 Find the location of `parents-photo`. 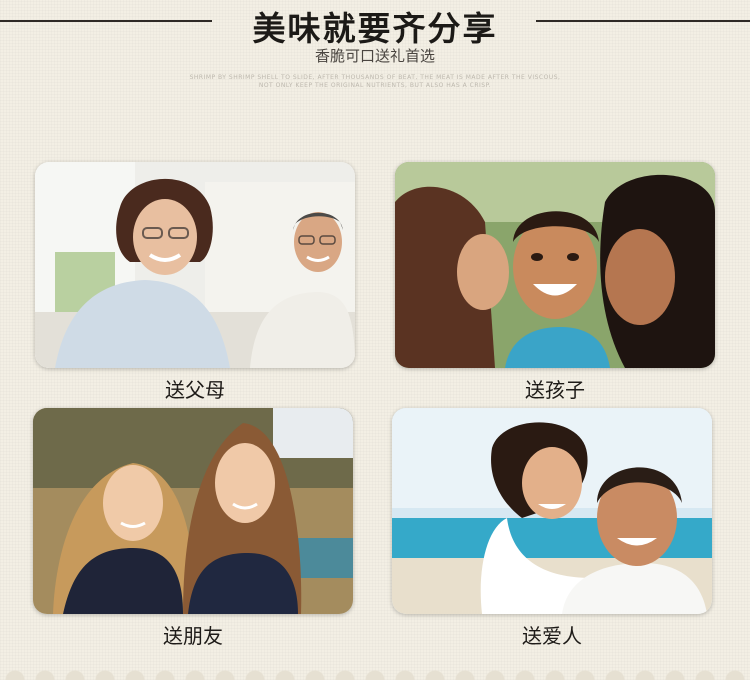

parents-photo is located at coordinates (195, 265).